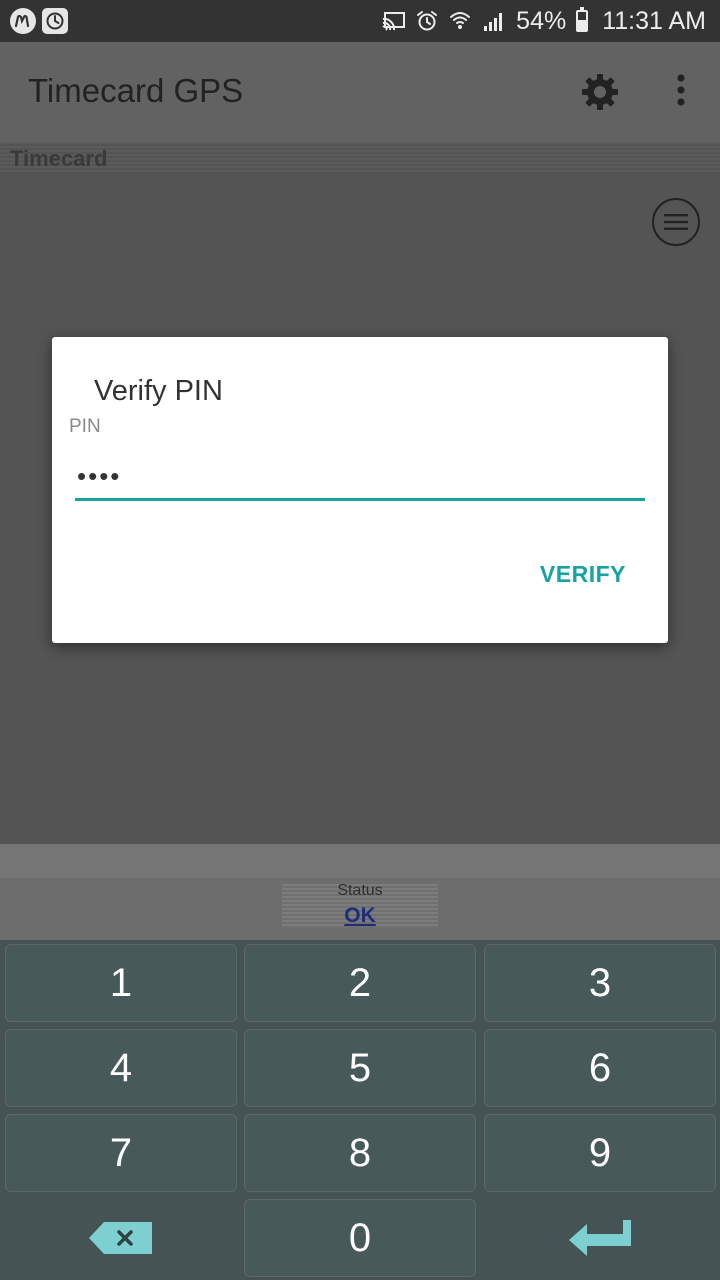 The height and width of the screenshot is (1280, 720). What do you see at coordinates (360, 983) in the screenshot?
I see `key-2: 2` at bounding box center [360, 983].